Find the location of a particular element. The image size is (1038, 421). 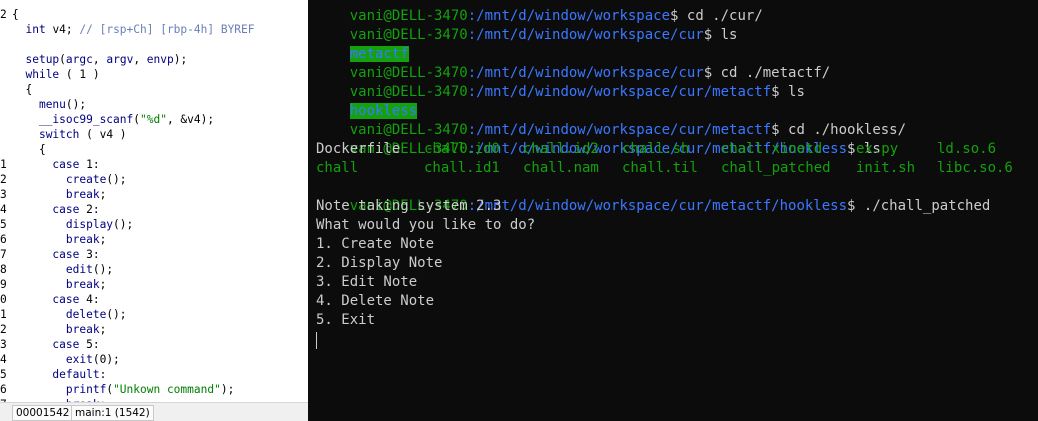

code-text: while ( 1 ) is located at coordinates (62, 74).